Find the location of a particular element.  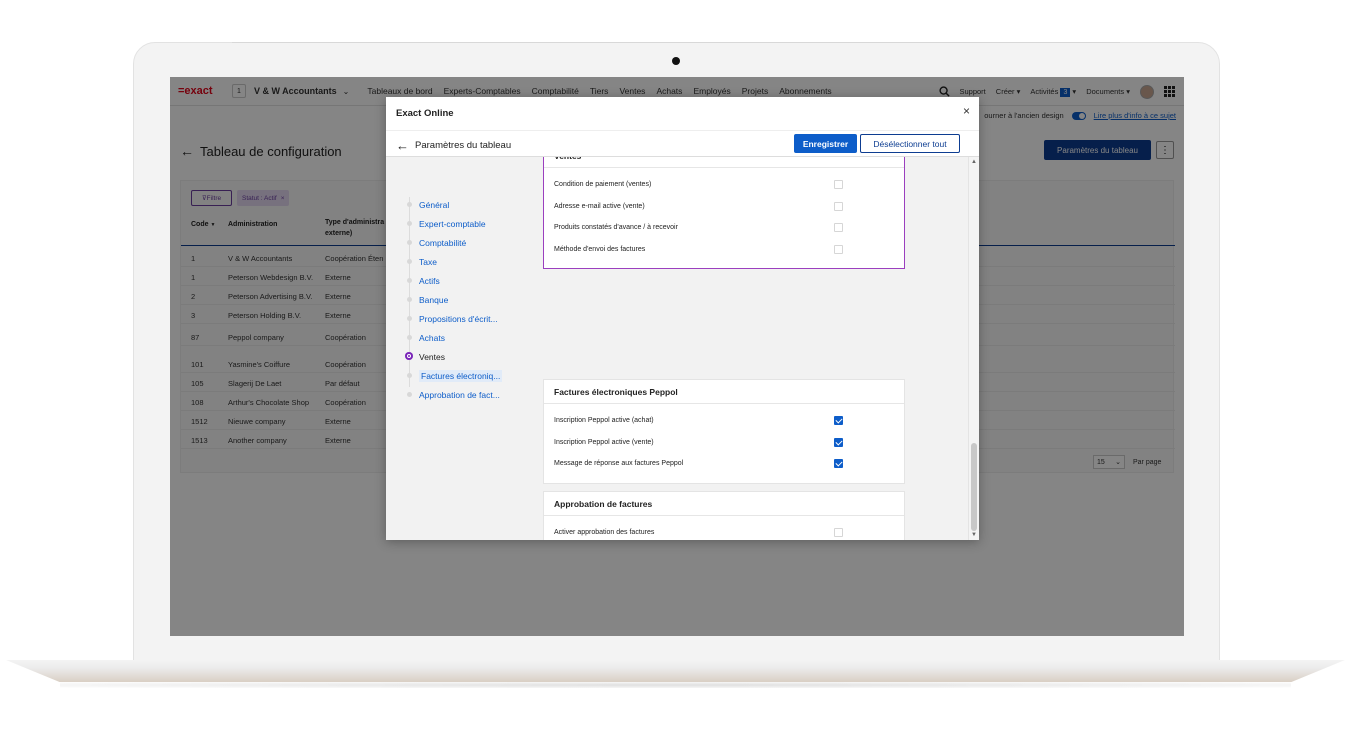

setting-label: Message de réponse aux factures Peppol is located at coordinates (619, 464).